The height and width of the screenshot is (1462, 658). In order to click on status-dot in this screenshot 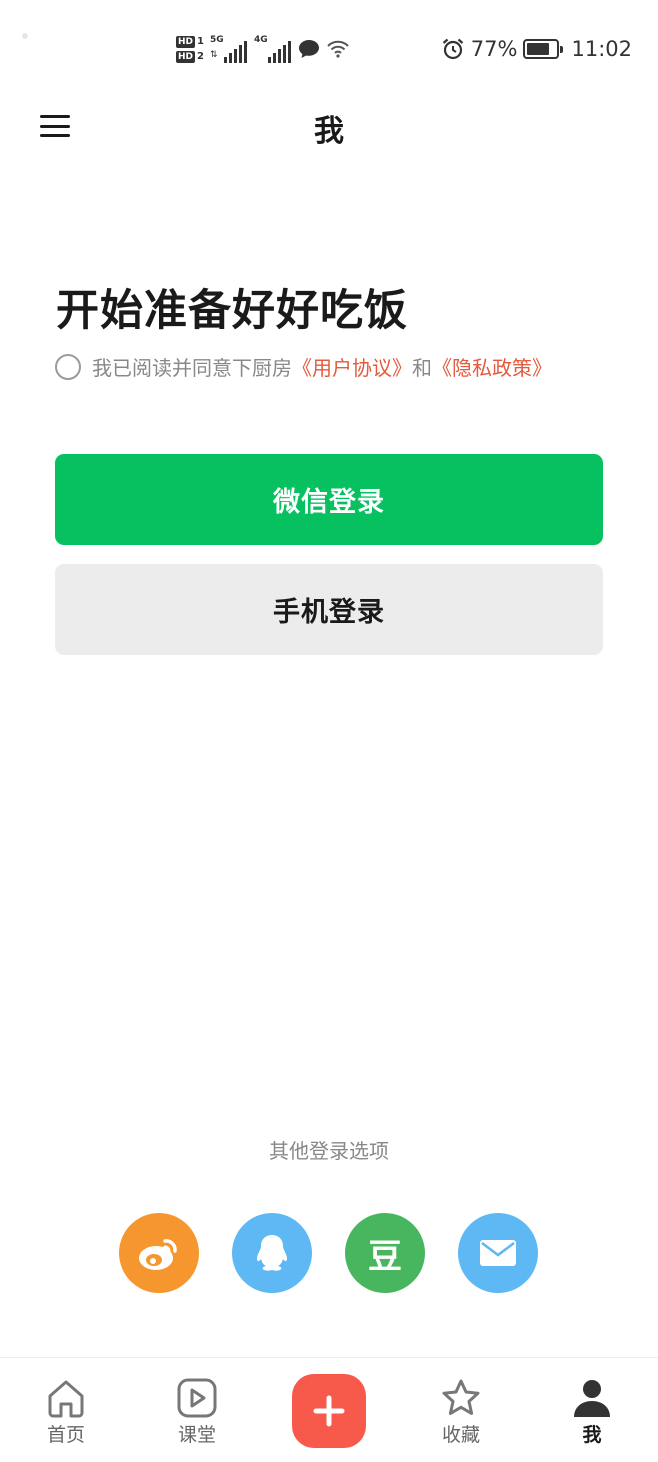, I will do `click(25, 36)`.